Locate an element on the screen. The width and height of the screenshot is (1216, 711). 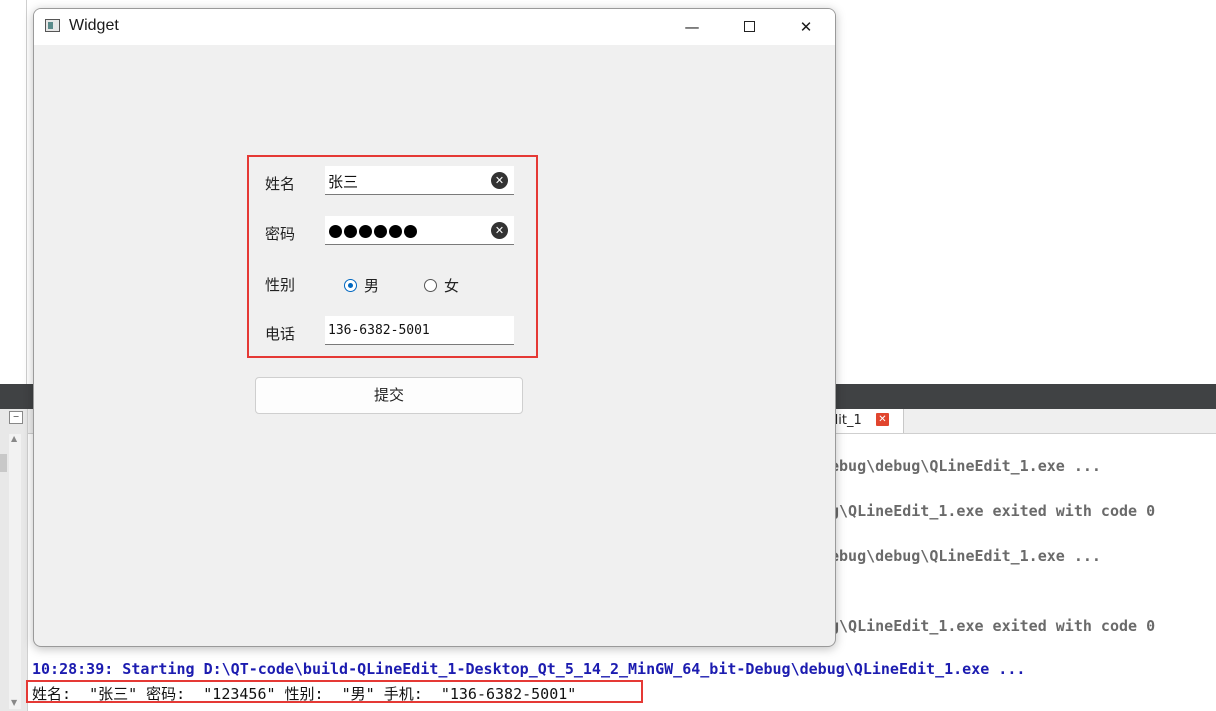
name-label: 姓名 is located at coordinates (280, 184).